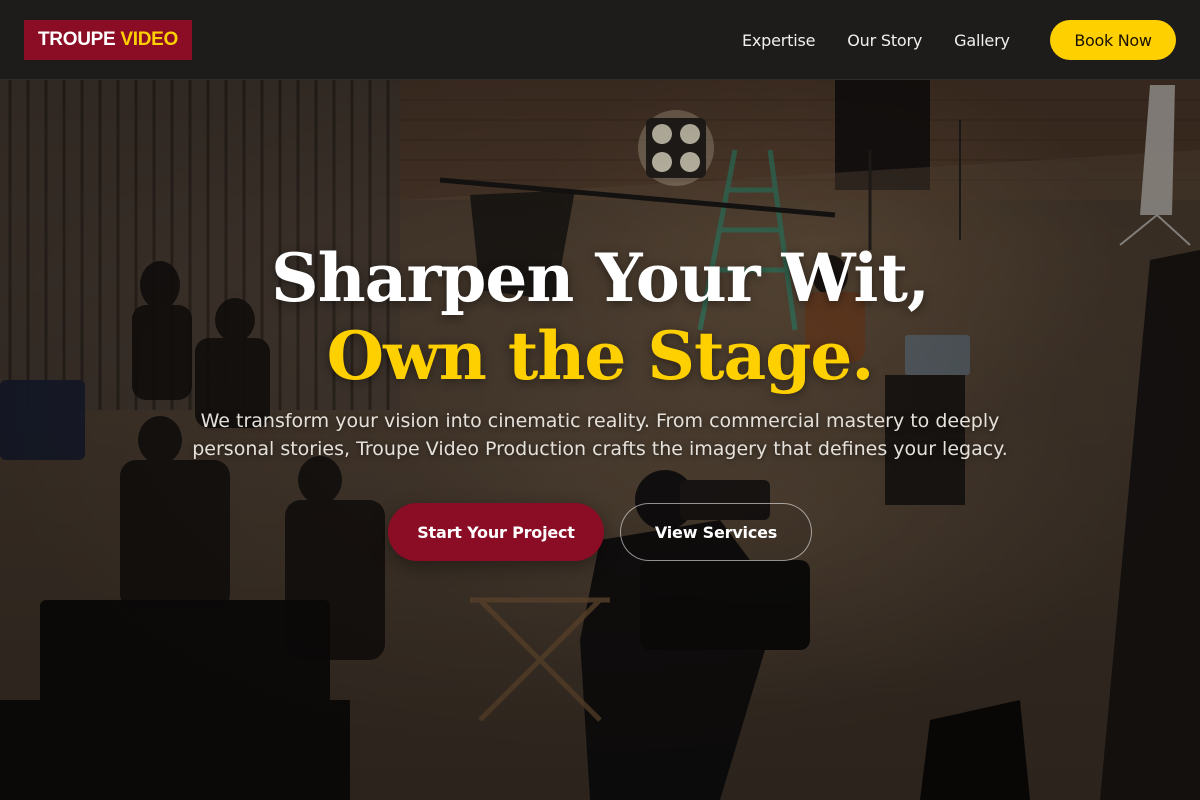 The height and width of the screenshot is (800, 1200). Describe the element at coordinates (1113, 40) in the screenshot. I see `book-now-button: Book Now` at that location.